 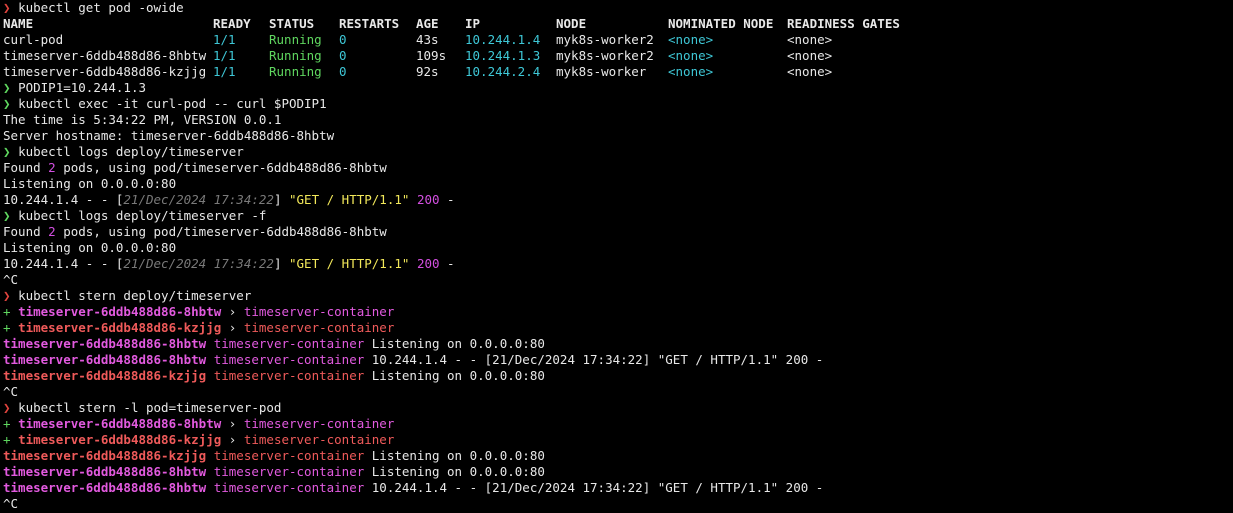 What do you see at coordinates (101, 7) in the screenshot?
I see `command-text: kubectl get pod -owide` at bounding box center [101, 7].